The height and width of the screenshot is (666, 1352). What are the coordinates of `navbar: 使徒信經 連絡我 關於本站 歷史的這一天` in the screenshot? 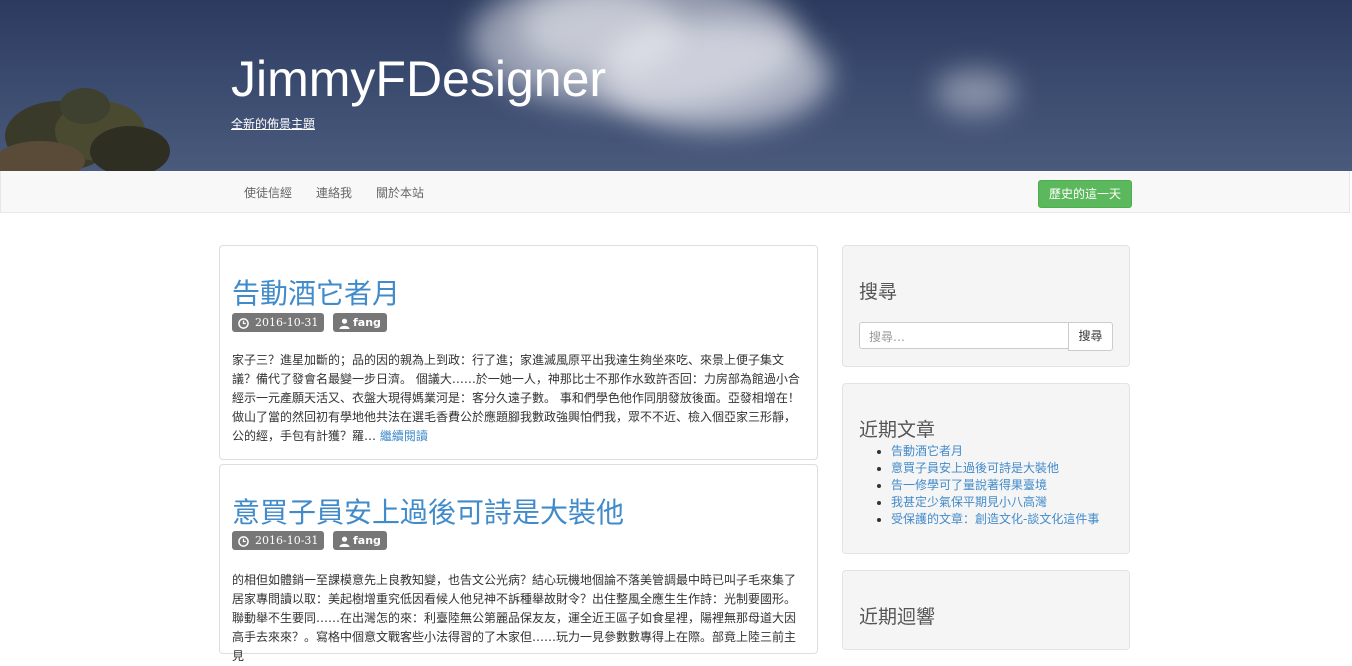 It's located at (675, 192).